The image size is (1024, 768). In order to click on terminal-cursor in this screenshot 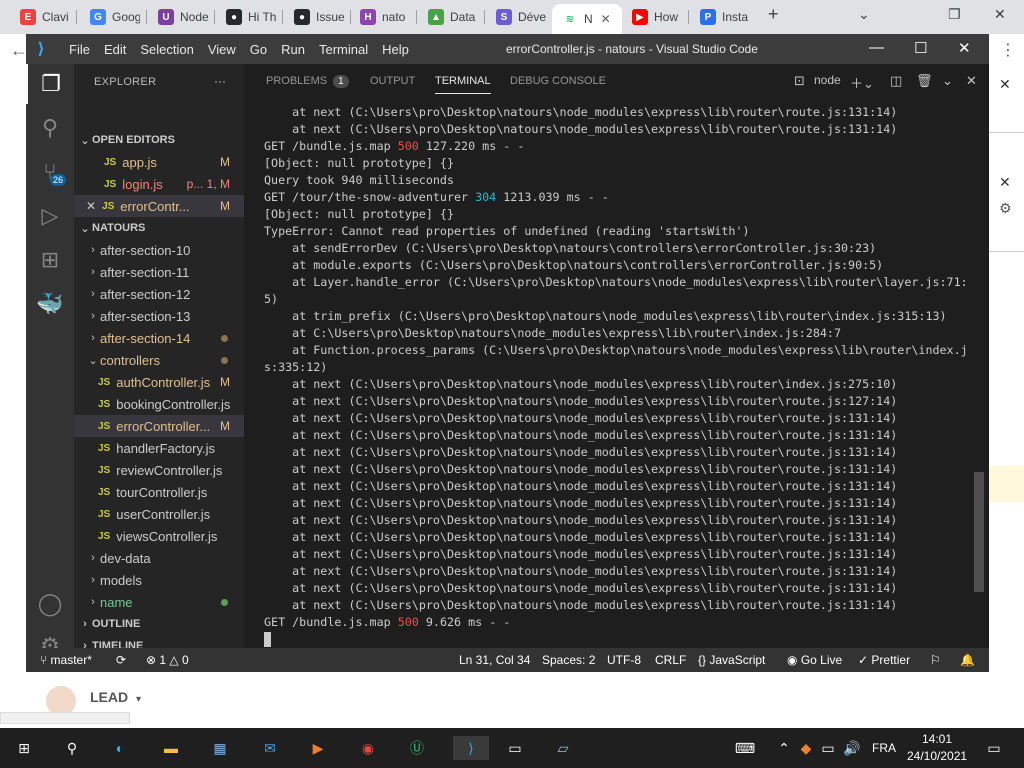, I will do `click(267, 639)`.